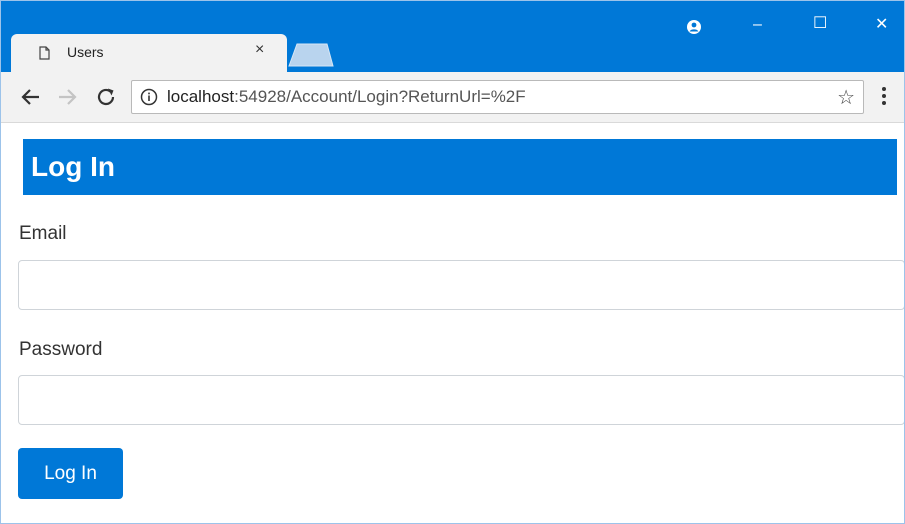  Describe the element at coordinates (846, 97) in the screenshot. I see `star-icon: ☆` at that location.